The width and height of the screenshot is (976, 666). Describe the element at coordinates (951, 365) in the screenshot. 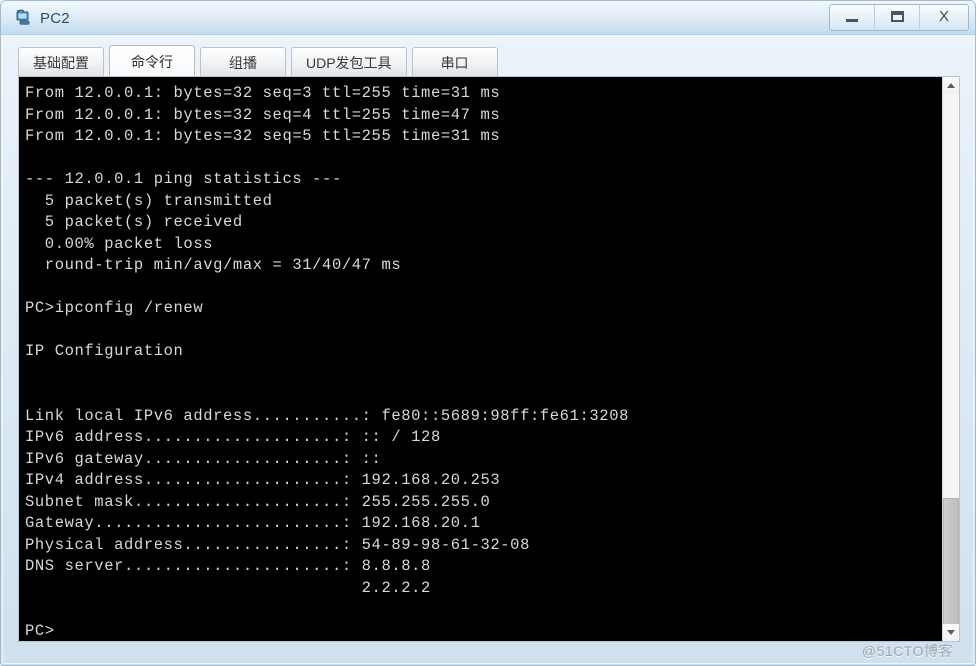

I see `scrollbar-track` at that location.